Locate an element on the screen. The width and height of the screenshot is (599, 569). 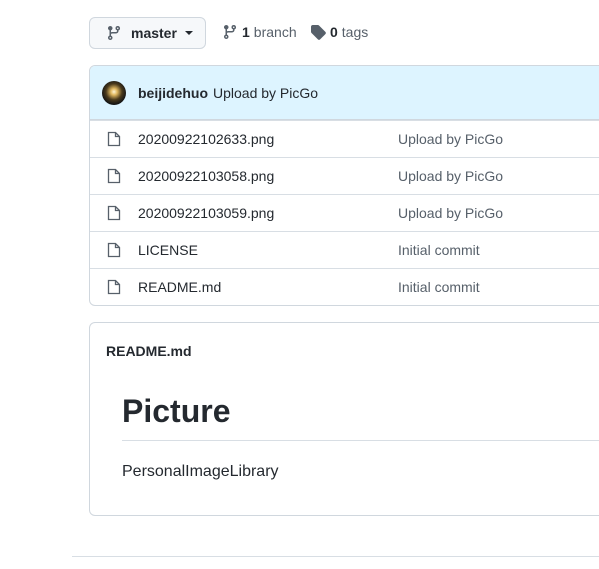
file-name-link: 20200922103058.png is located at coordinates (206, 176).